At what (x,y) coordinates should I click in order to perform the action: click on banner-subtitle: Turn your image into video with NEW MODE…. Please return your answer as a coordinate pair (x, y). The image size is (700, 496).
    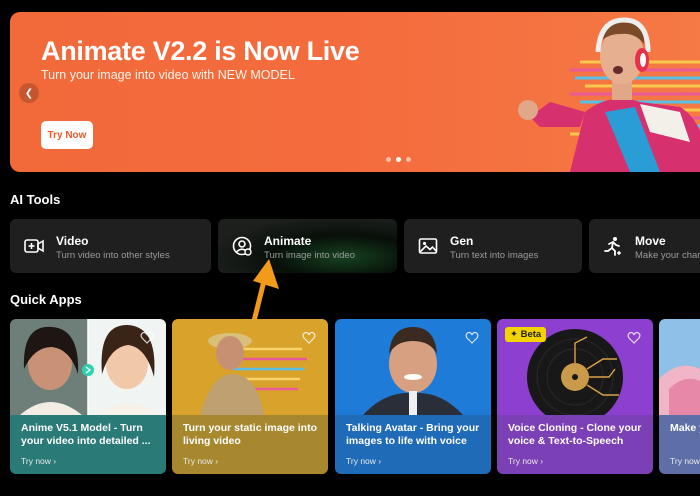
    Looking at the image, I should click on (168, 75).